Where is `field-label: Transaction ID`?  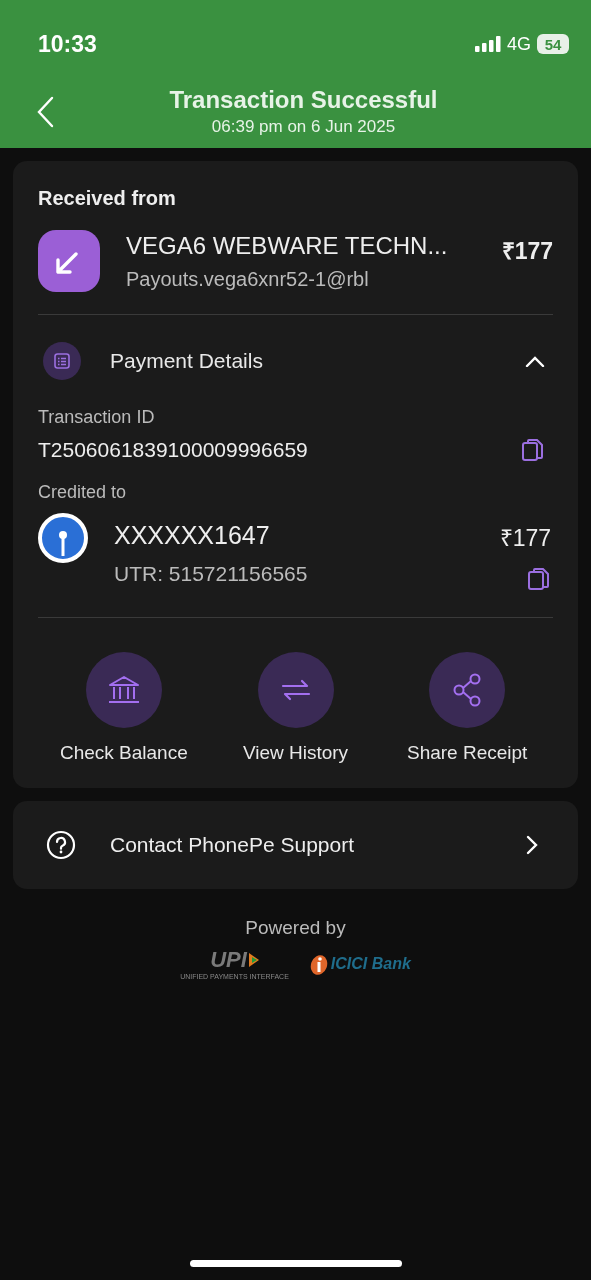 field-label: Transaction ID is located at coordinates (97, 417).